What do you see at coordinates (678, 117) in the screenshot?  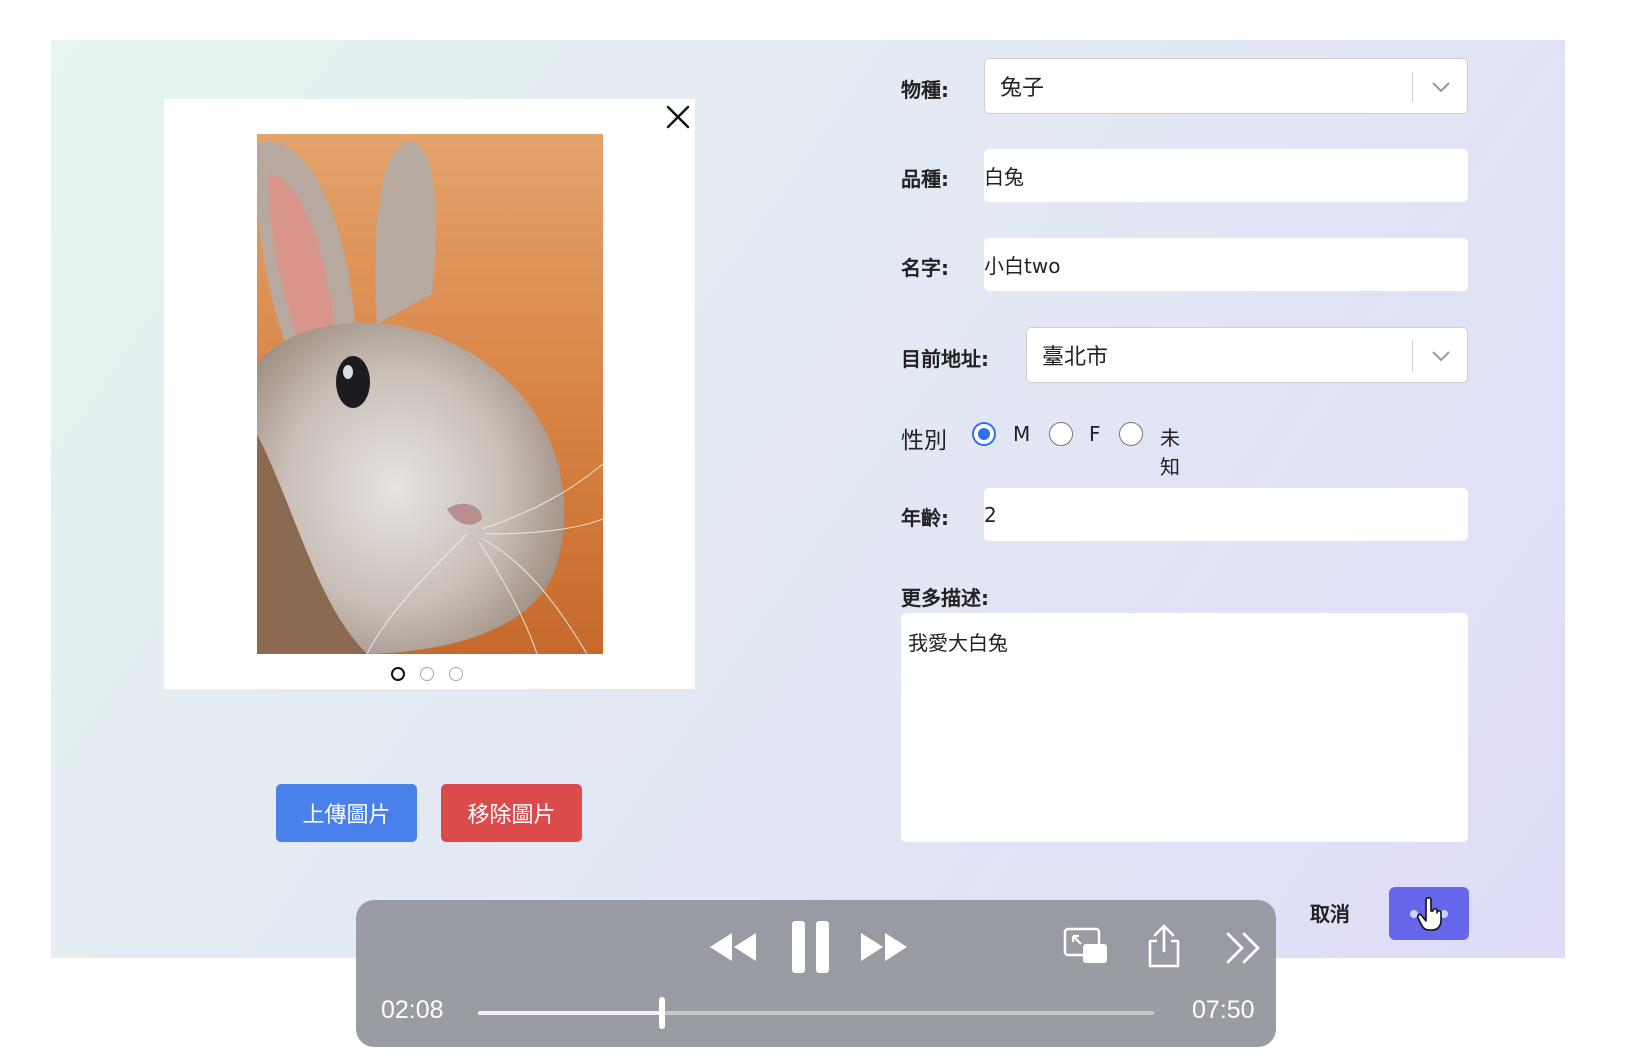 I see `close-icon` at bounding box center [678, 117].